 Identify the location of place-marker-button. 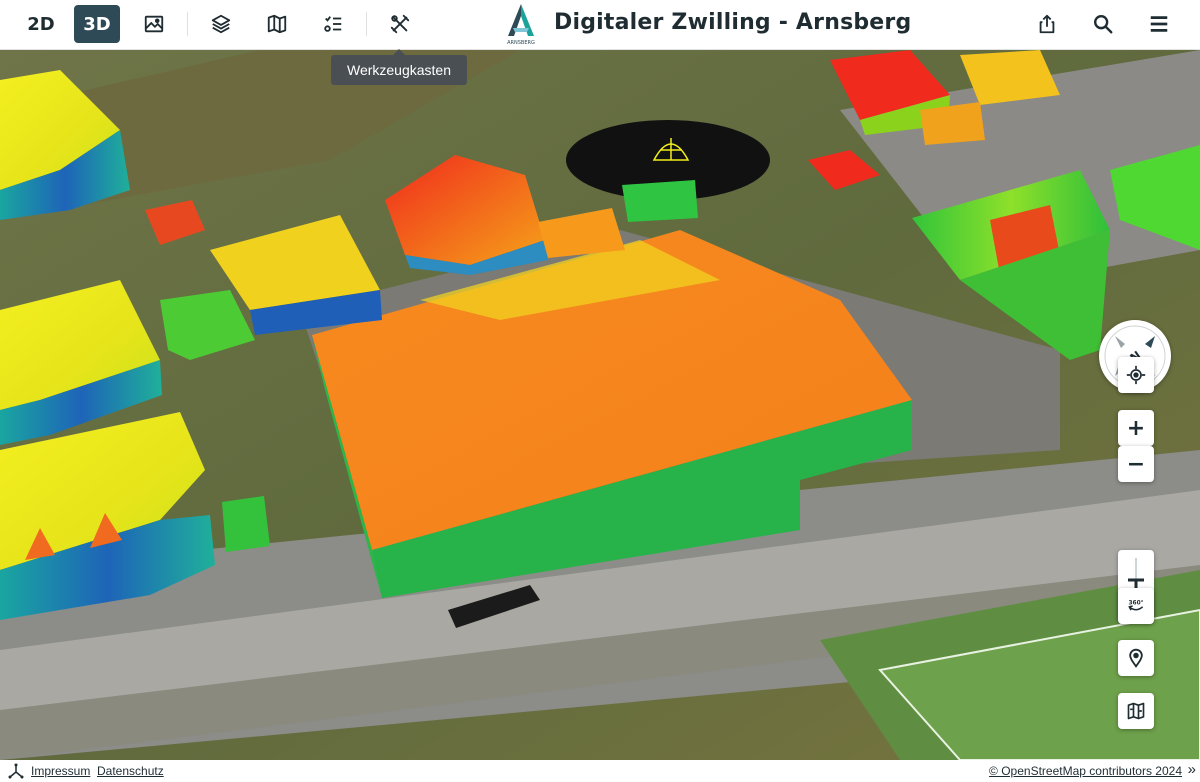
(1136, 658).